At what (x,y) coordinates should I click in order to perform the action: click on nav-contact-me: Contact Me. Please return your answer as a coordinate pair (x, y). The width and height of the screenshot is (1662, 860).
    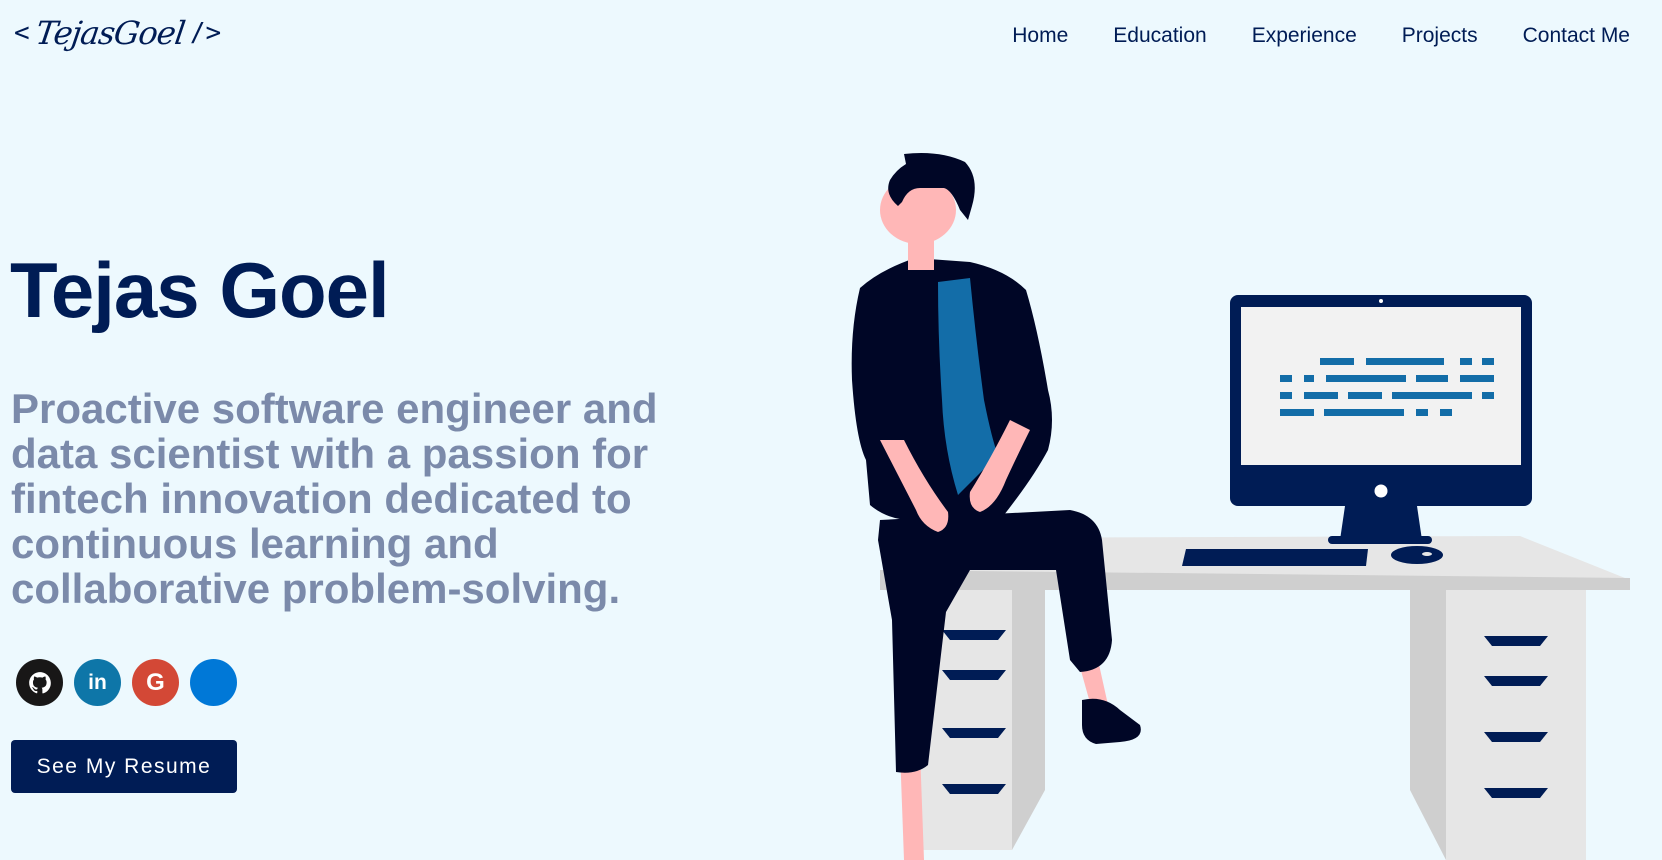
    Looking at the image, I should click on (1576, 36).